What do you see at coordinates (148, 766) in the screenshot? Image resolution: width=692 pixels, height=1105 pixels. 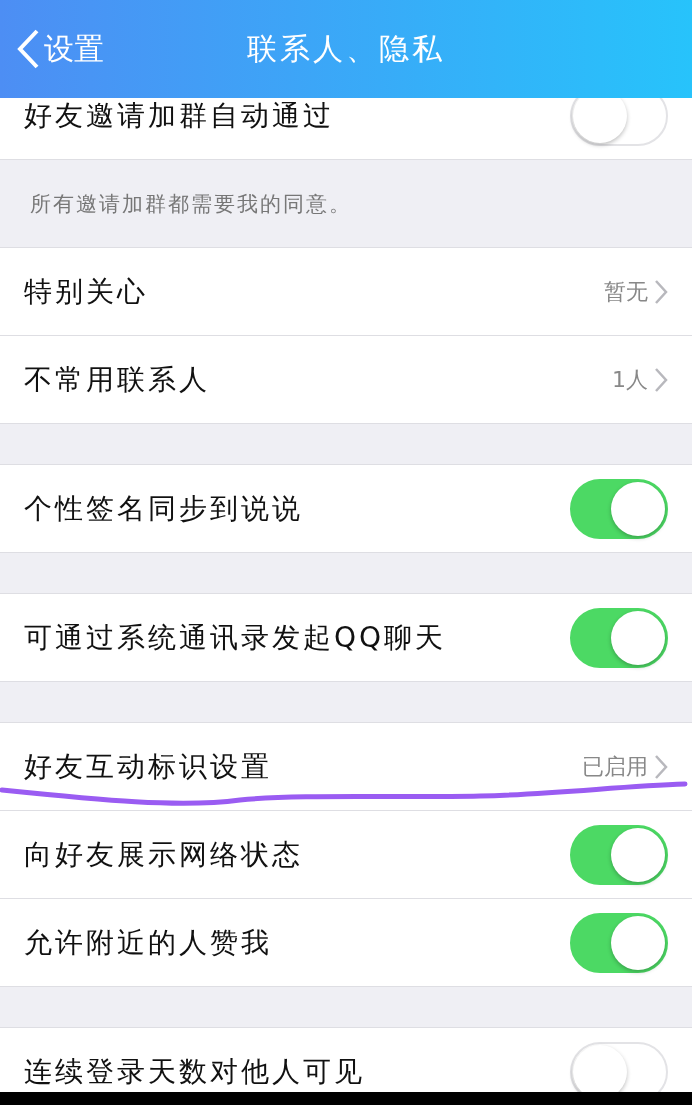 I see `setting-label: 好友互动标识设置` at bounding box center [148, 766].